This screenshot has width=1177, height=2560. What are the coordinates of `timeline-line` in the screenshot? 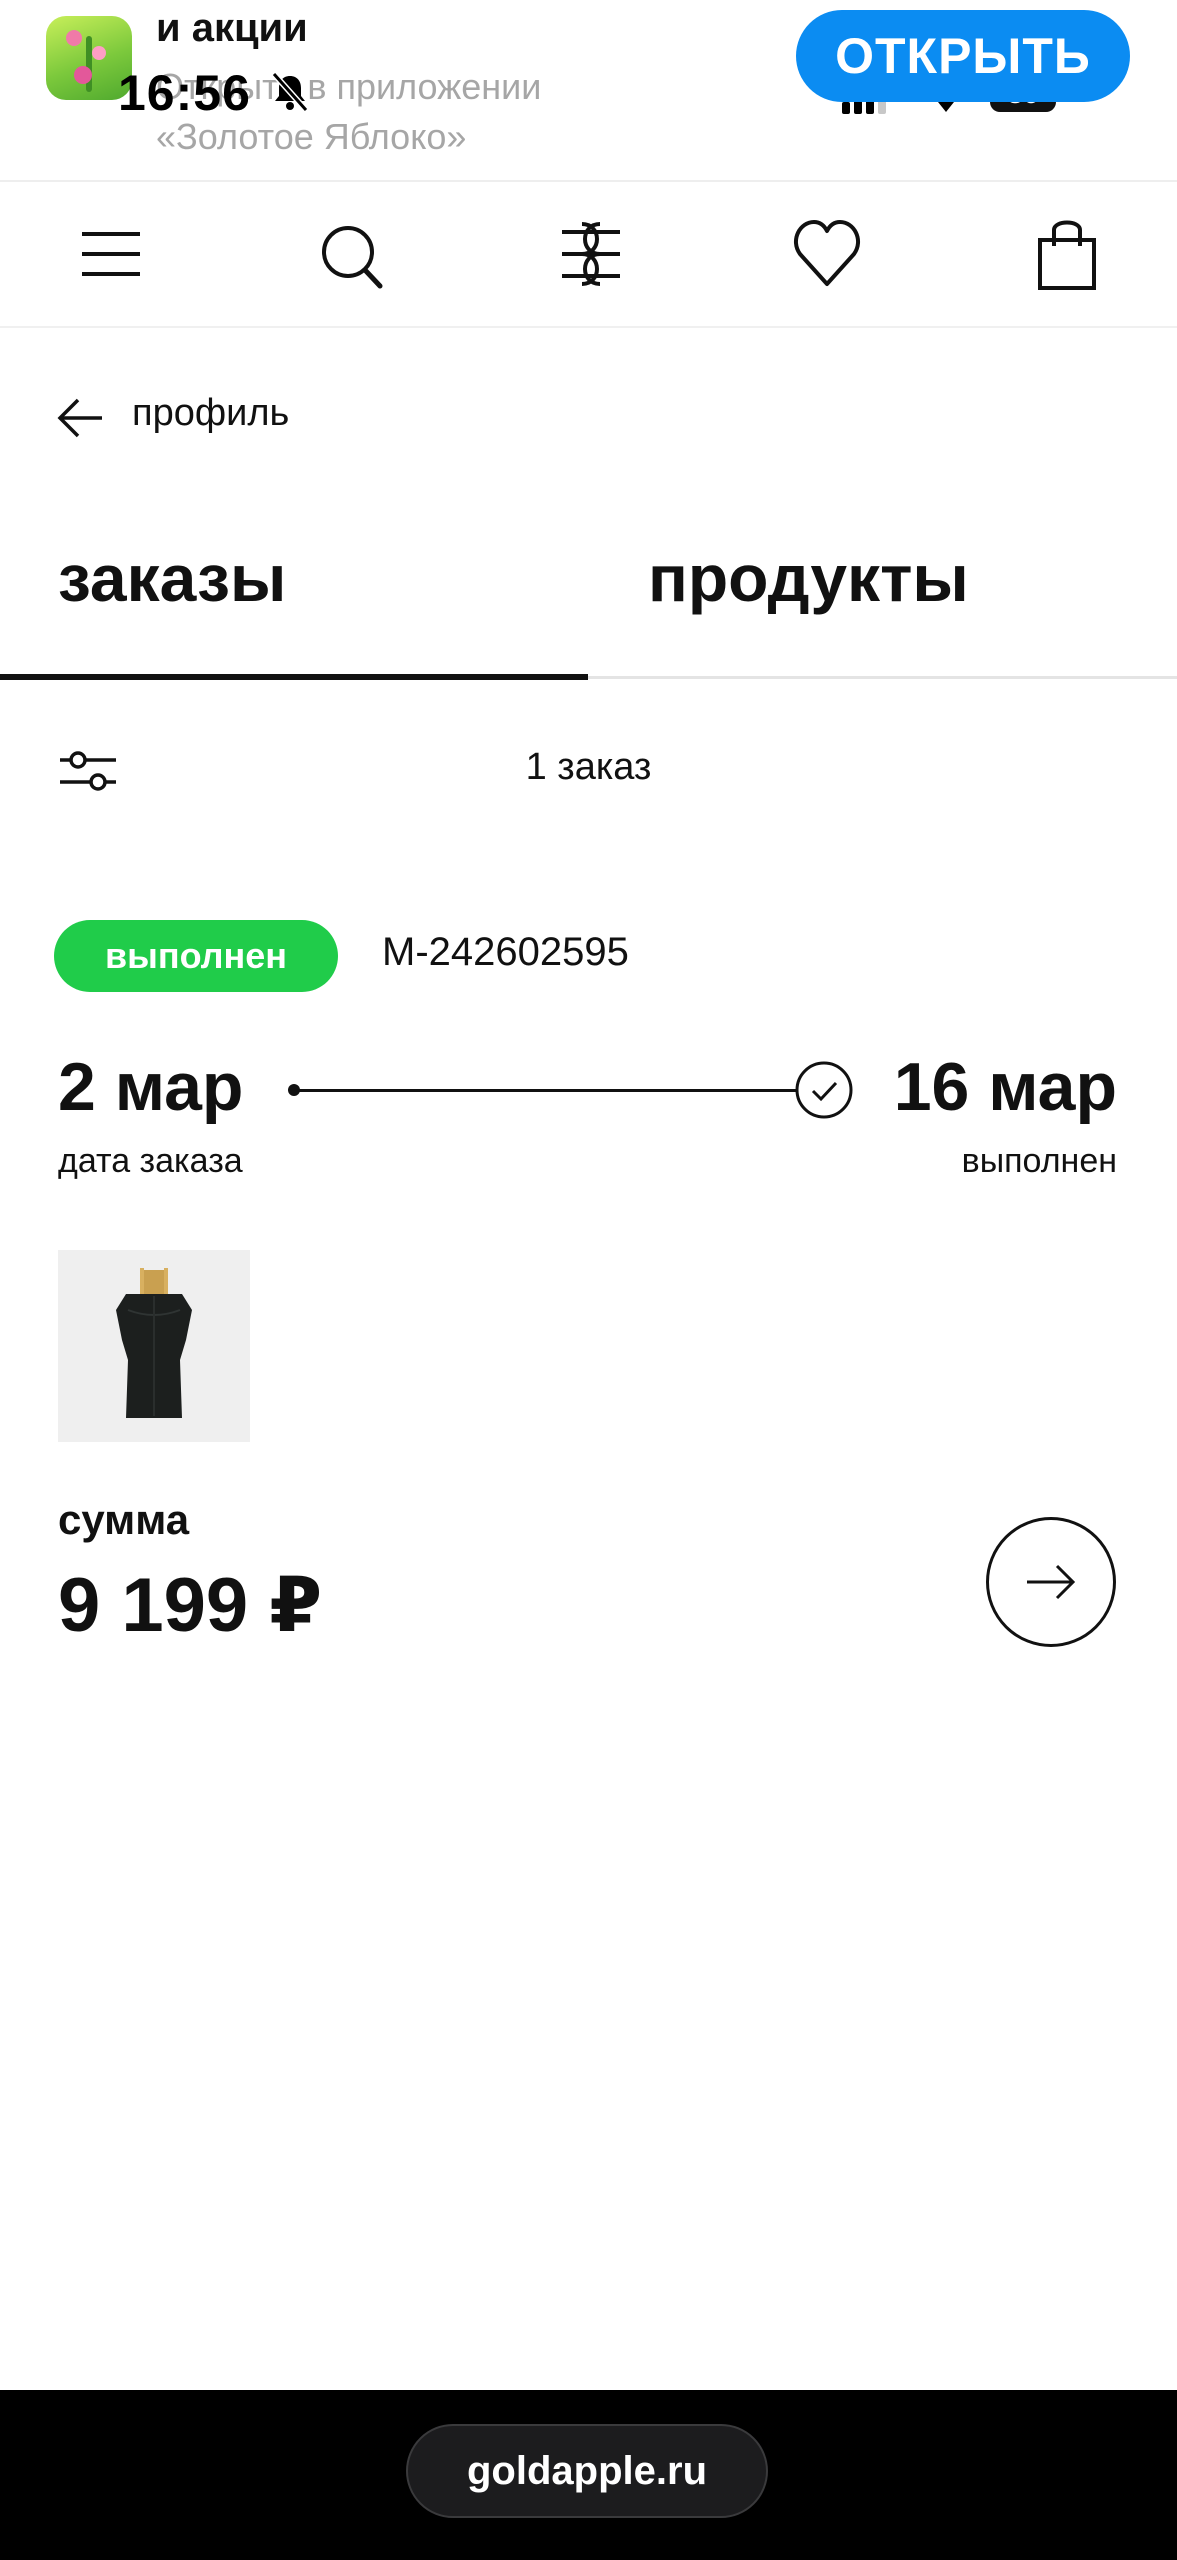 It's located at (547, 1090).